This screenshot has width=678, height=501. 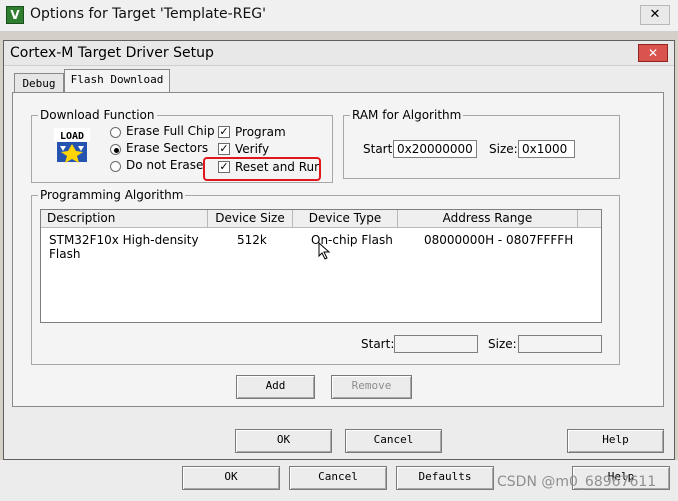 I want to click on outer-ok-button: OK, so click(x=231, y=478).